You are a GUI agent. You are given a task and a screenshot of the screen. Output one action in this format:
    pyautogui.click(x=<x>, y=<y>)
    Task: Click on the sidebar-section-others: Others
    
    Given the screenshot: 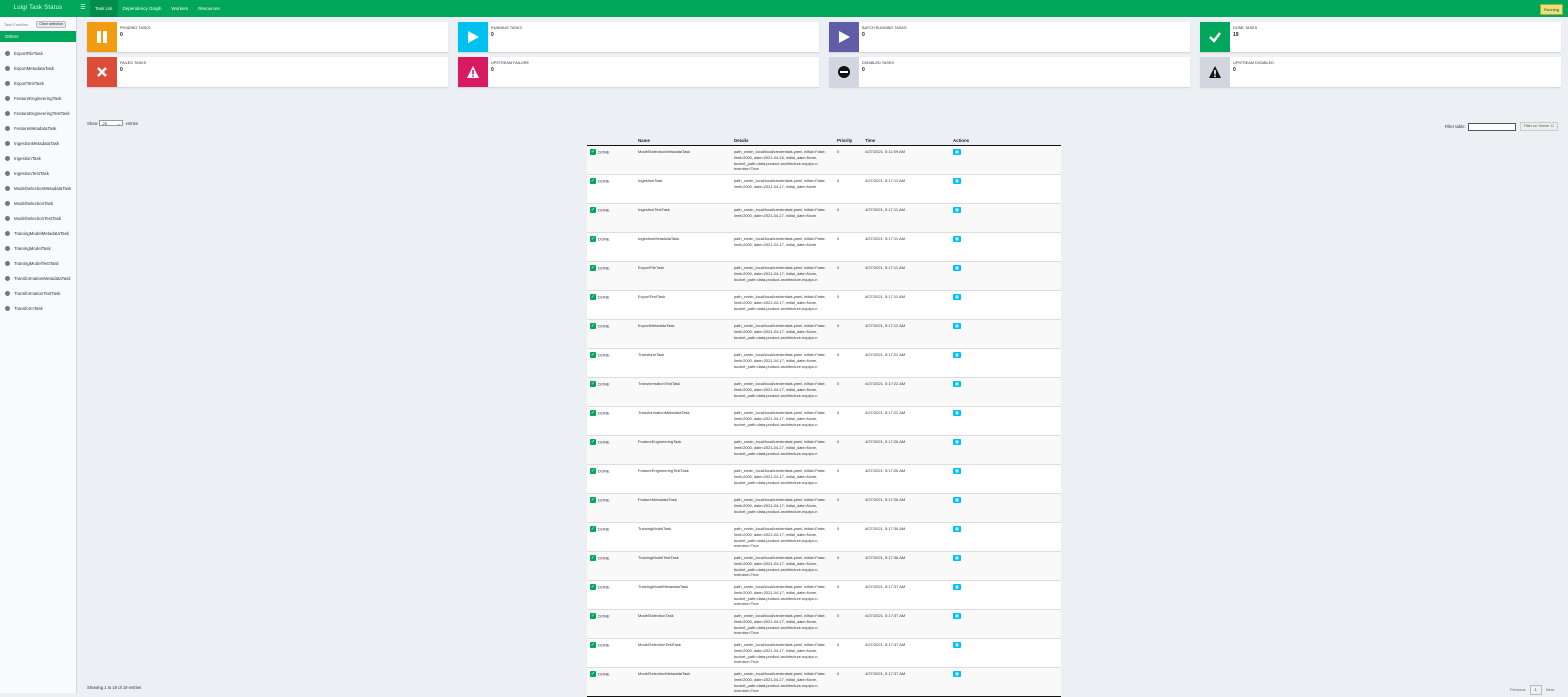 What is the action you would take?
    pyautogui.click(x=38, y=36)
    